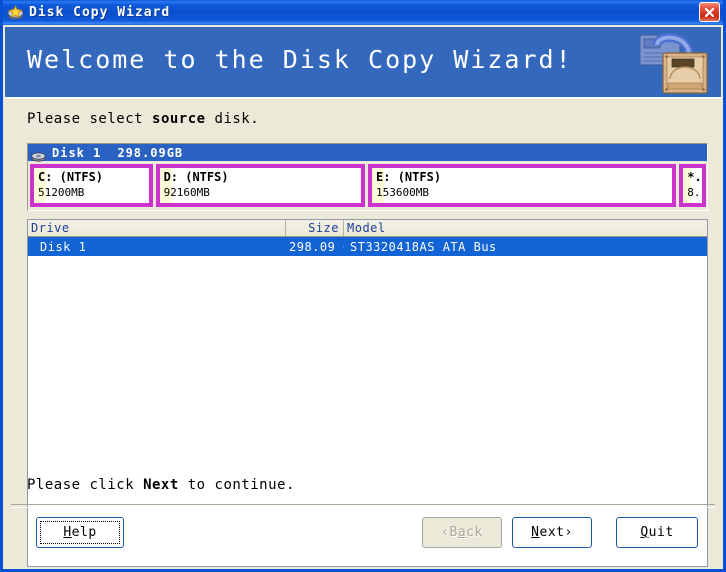  I want to click on column-header-size: Size, so click(315, 228).